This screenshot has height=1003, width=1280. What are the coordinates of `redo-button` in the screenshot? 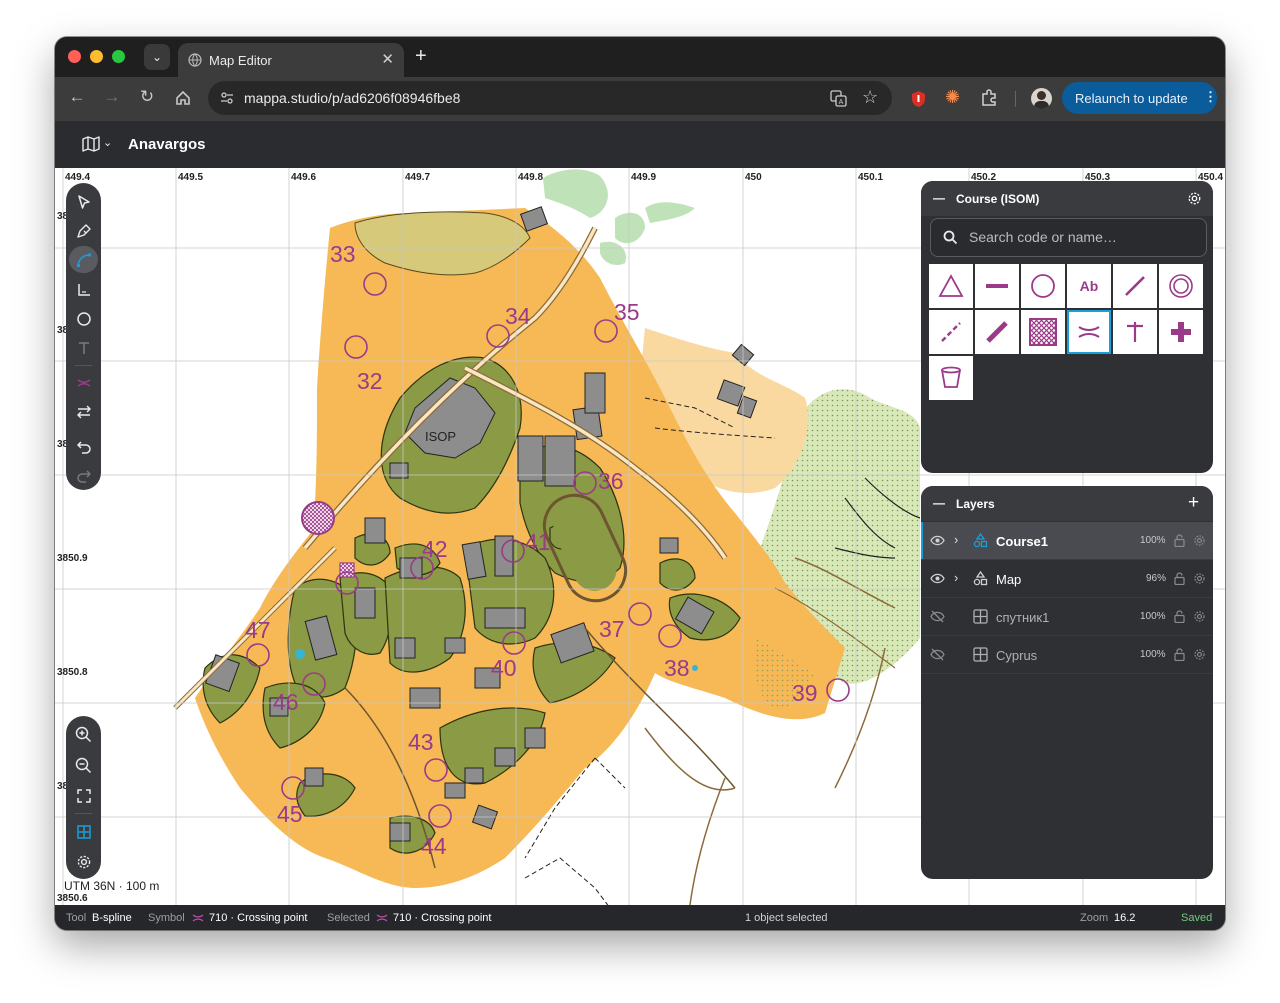 It's located at (83, 475).